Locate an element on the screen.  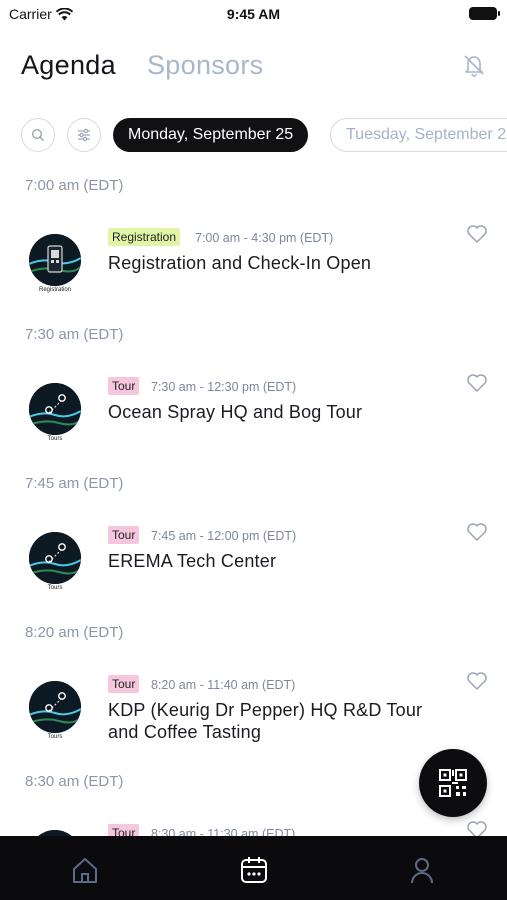
status-bar: Carrier 9:45 AM is located at coordinates (253, 14).